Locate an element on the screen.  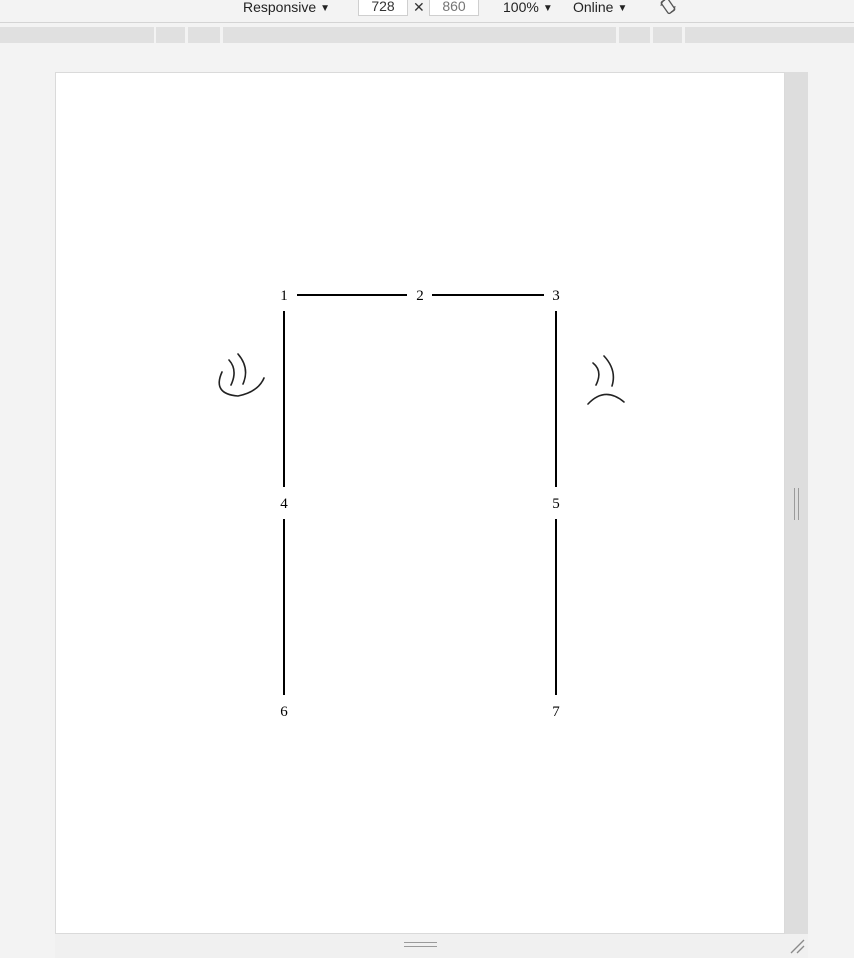
throttle-select: Online ▼ is located at coordinates (600, 7).